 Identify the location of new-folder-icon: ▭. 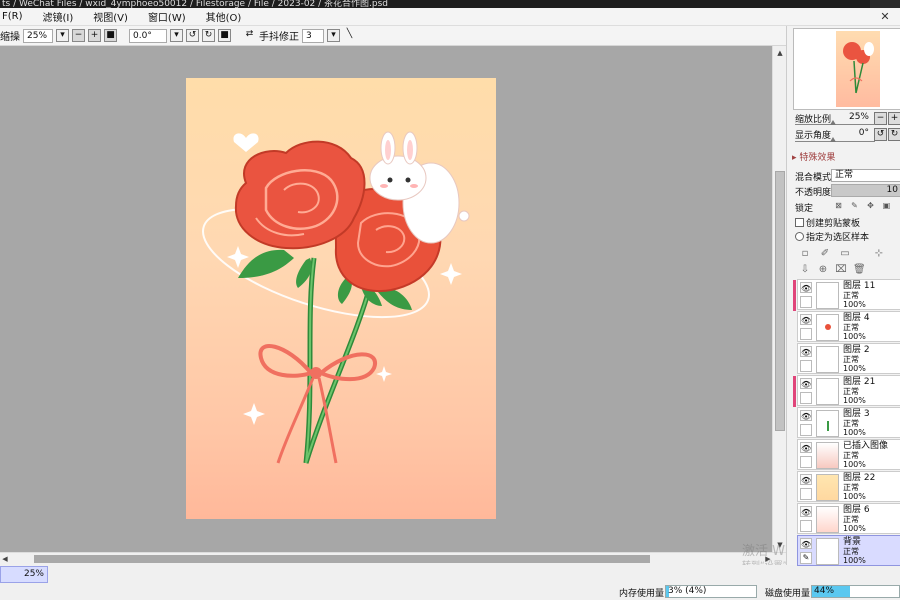
(845, 254).